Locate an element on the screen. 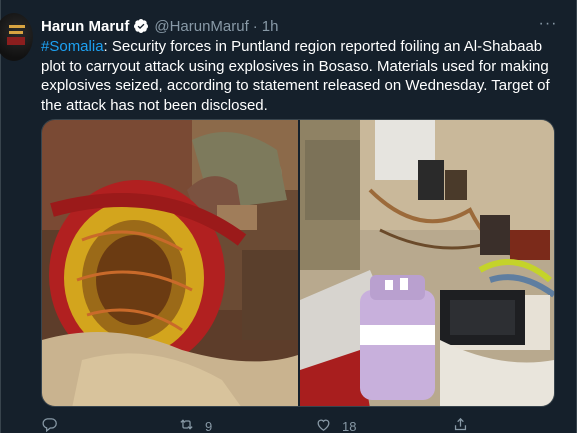 The width and height of the screenshot is (577, 433). like-button: 18 is located at coordinates (383, 424).